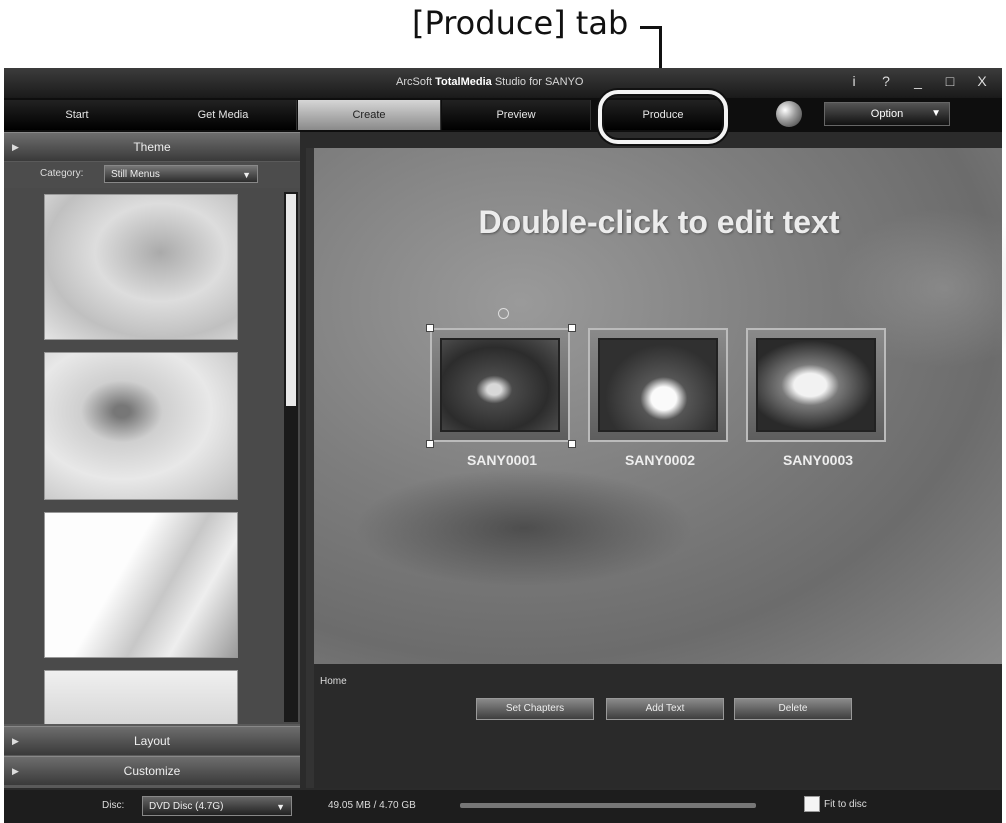 This screenshot has width=1006, height=823. I want to click on tab-create: Create, so click(369, 115).